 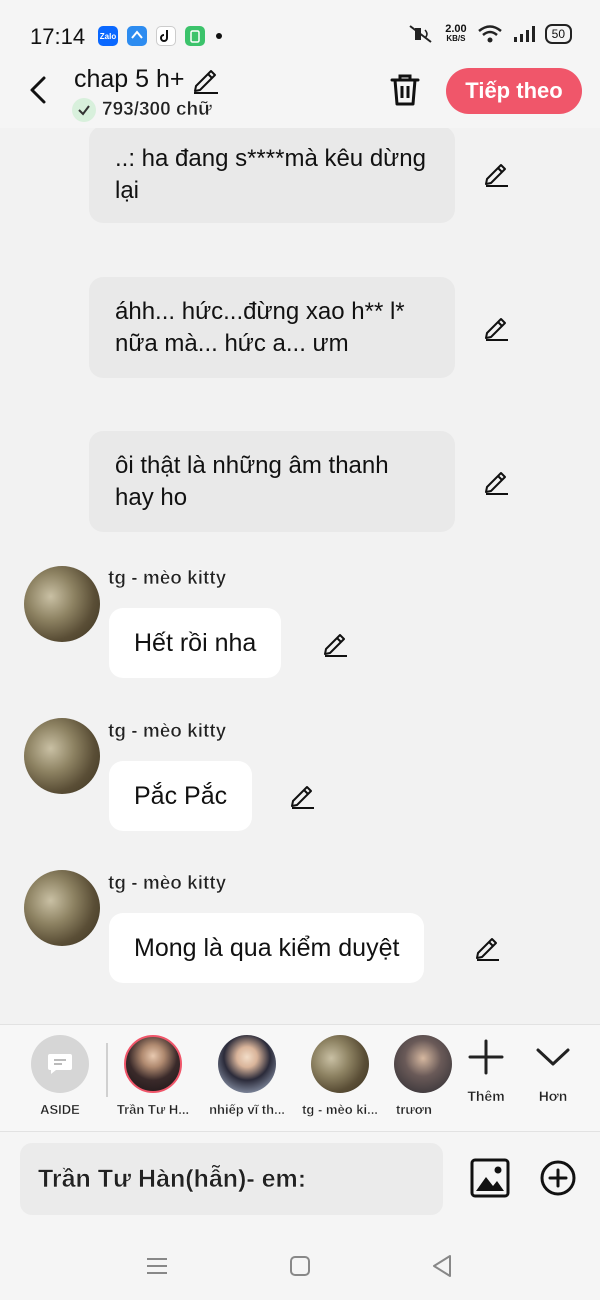 I want to click on check-icon, so click(x=84, y=110).